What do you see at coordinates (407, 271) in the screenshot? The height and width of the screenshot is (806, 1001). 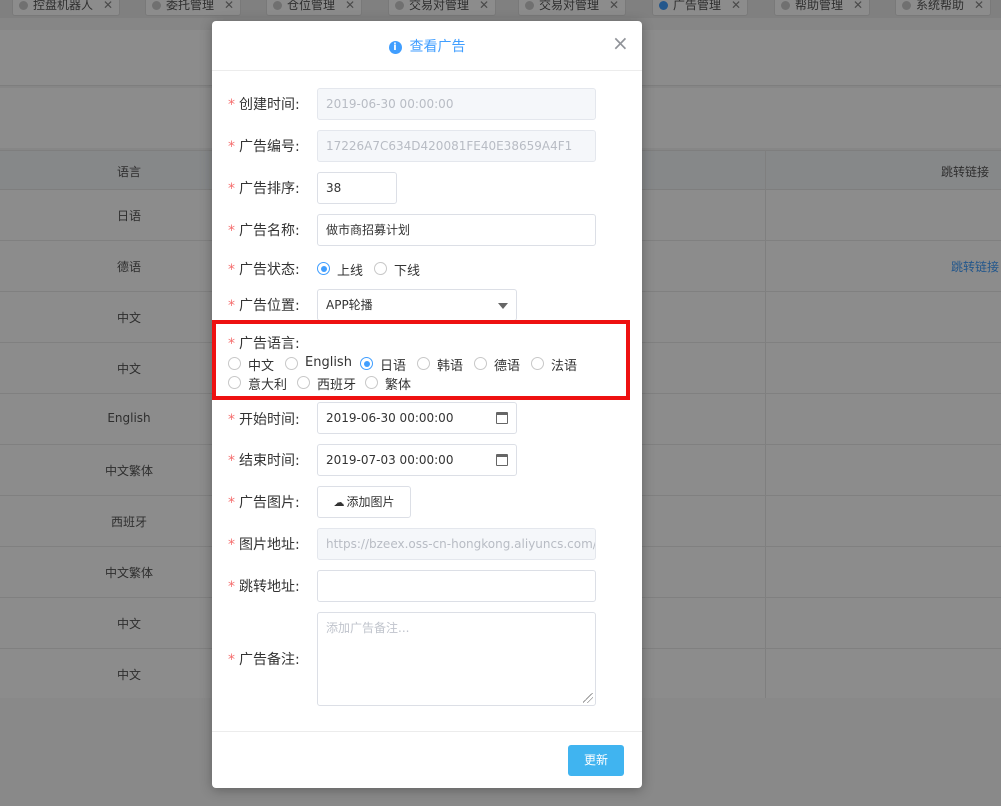 I see `radio-label: 下线` at bounding box center [407, 271].